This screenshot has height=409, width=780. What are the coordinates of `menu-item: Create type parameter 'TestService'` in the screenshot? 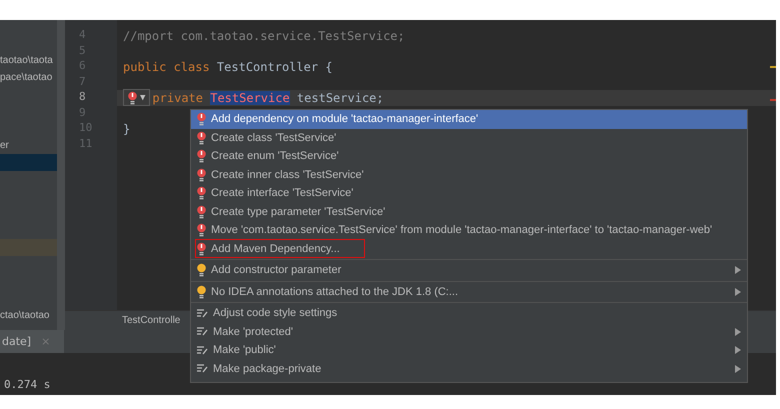 It's located at (469, 211).